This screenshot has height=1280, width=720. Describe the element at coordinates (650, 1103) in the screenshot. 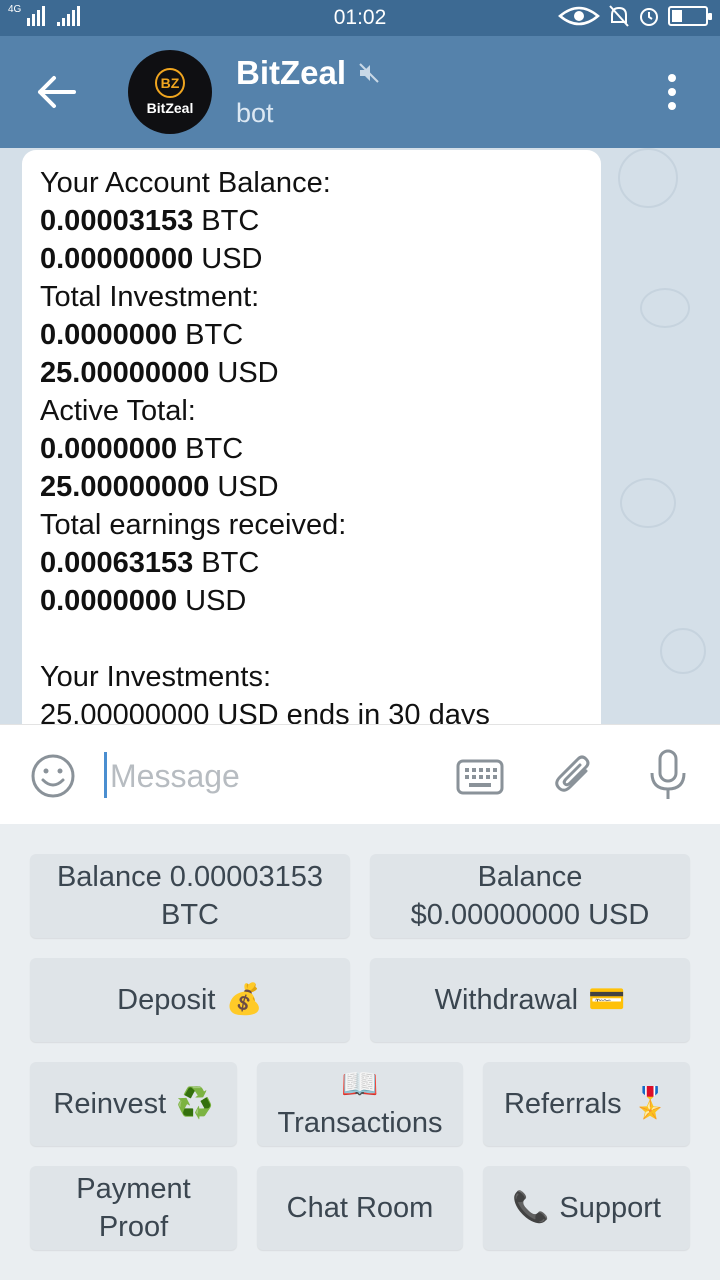

I see `military-medal-icon: 🎖️` at that location.